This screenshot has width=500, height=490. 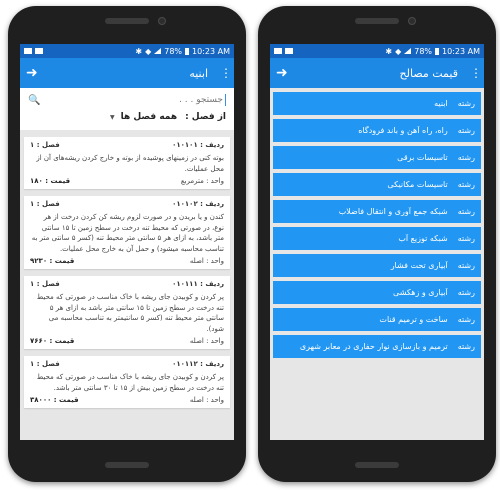 What do you see at coordinates (419, 265) in the screenshot?
I see `list-item-label: آبیاری تحت فشار` at bounding box center [419, 265].